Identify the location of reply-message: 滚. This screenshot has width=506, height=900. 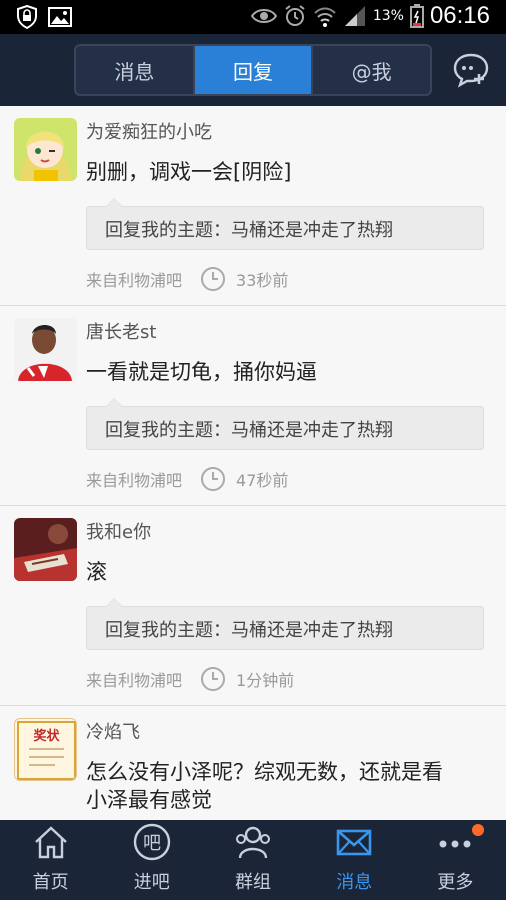
(96, 572).